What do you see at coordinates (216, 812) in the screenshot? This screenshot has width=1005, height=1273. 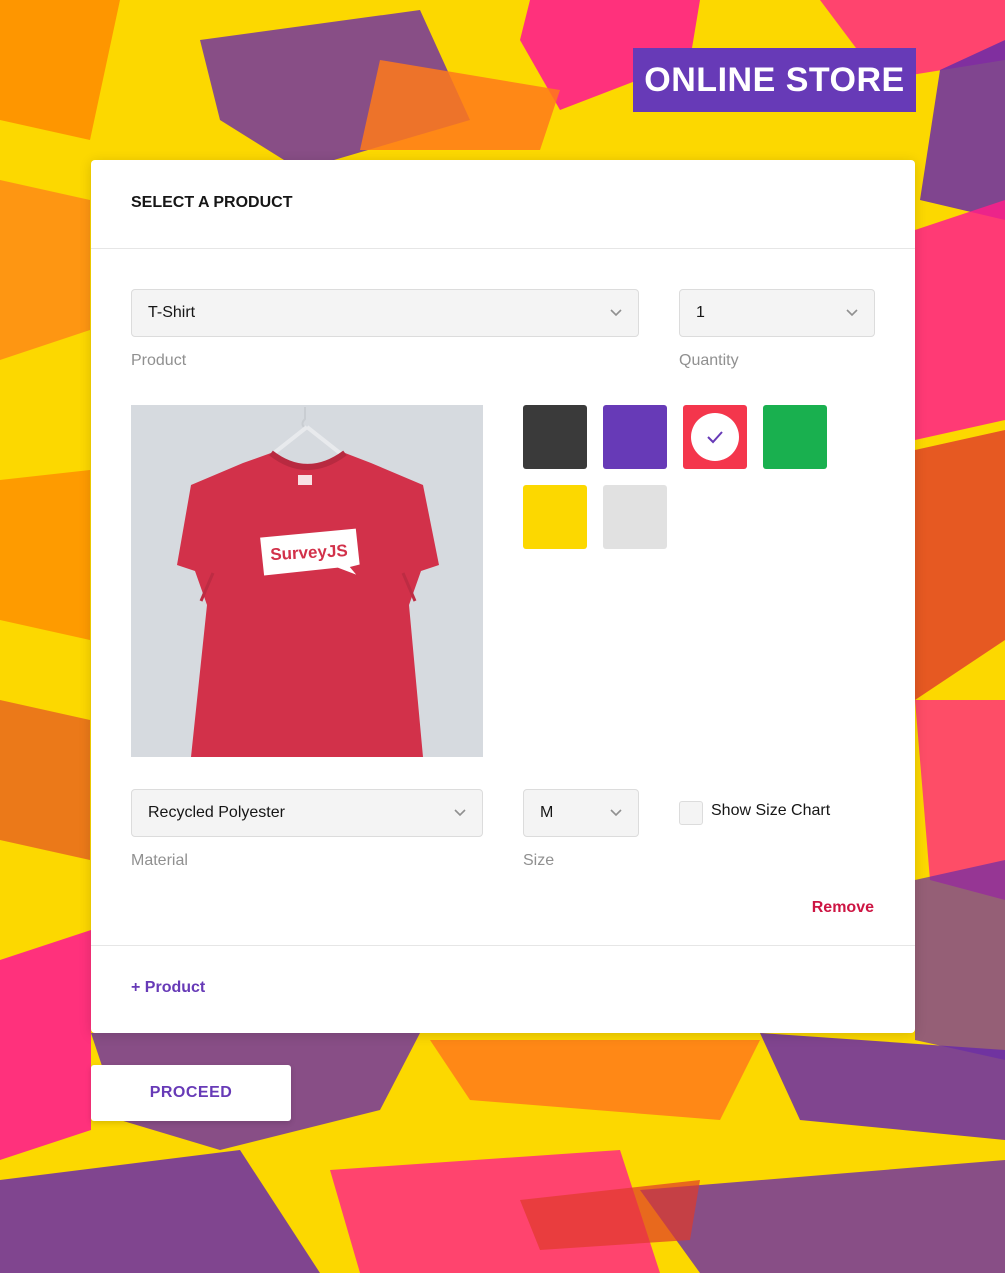 I see `material-select-value: Recycled Polyester` at bounding box center [216, 812].